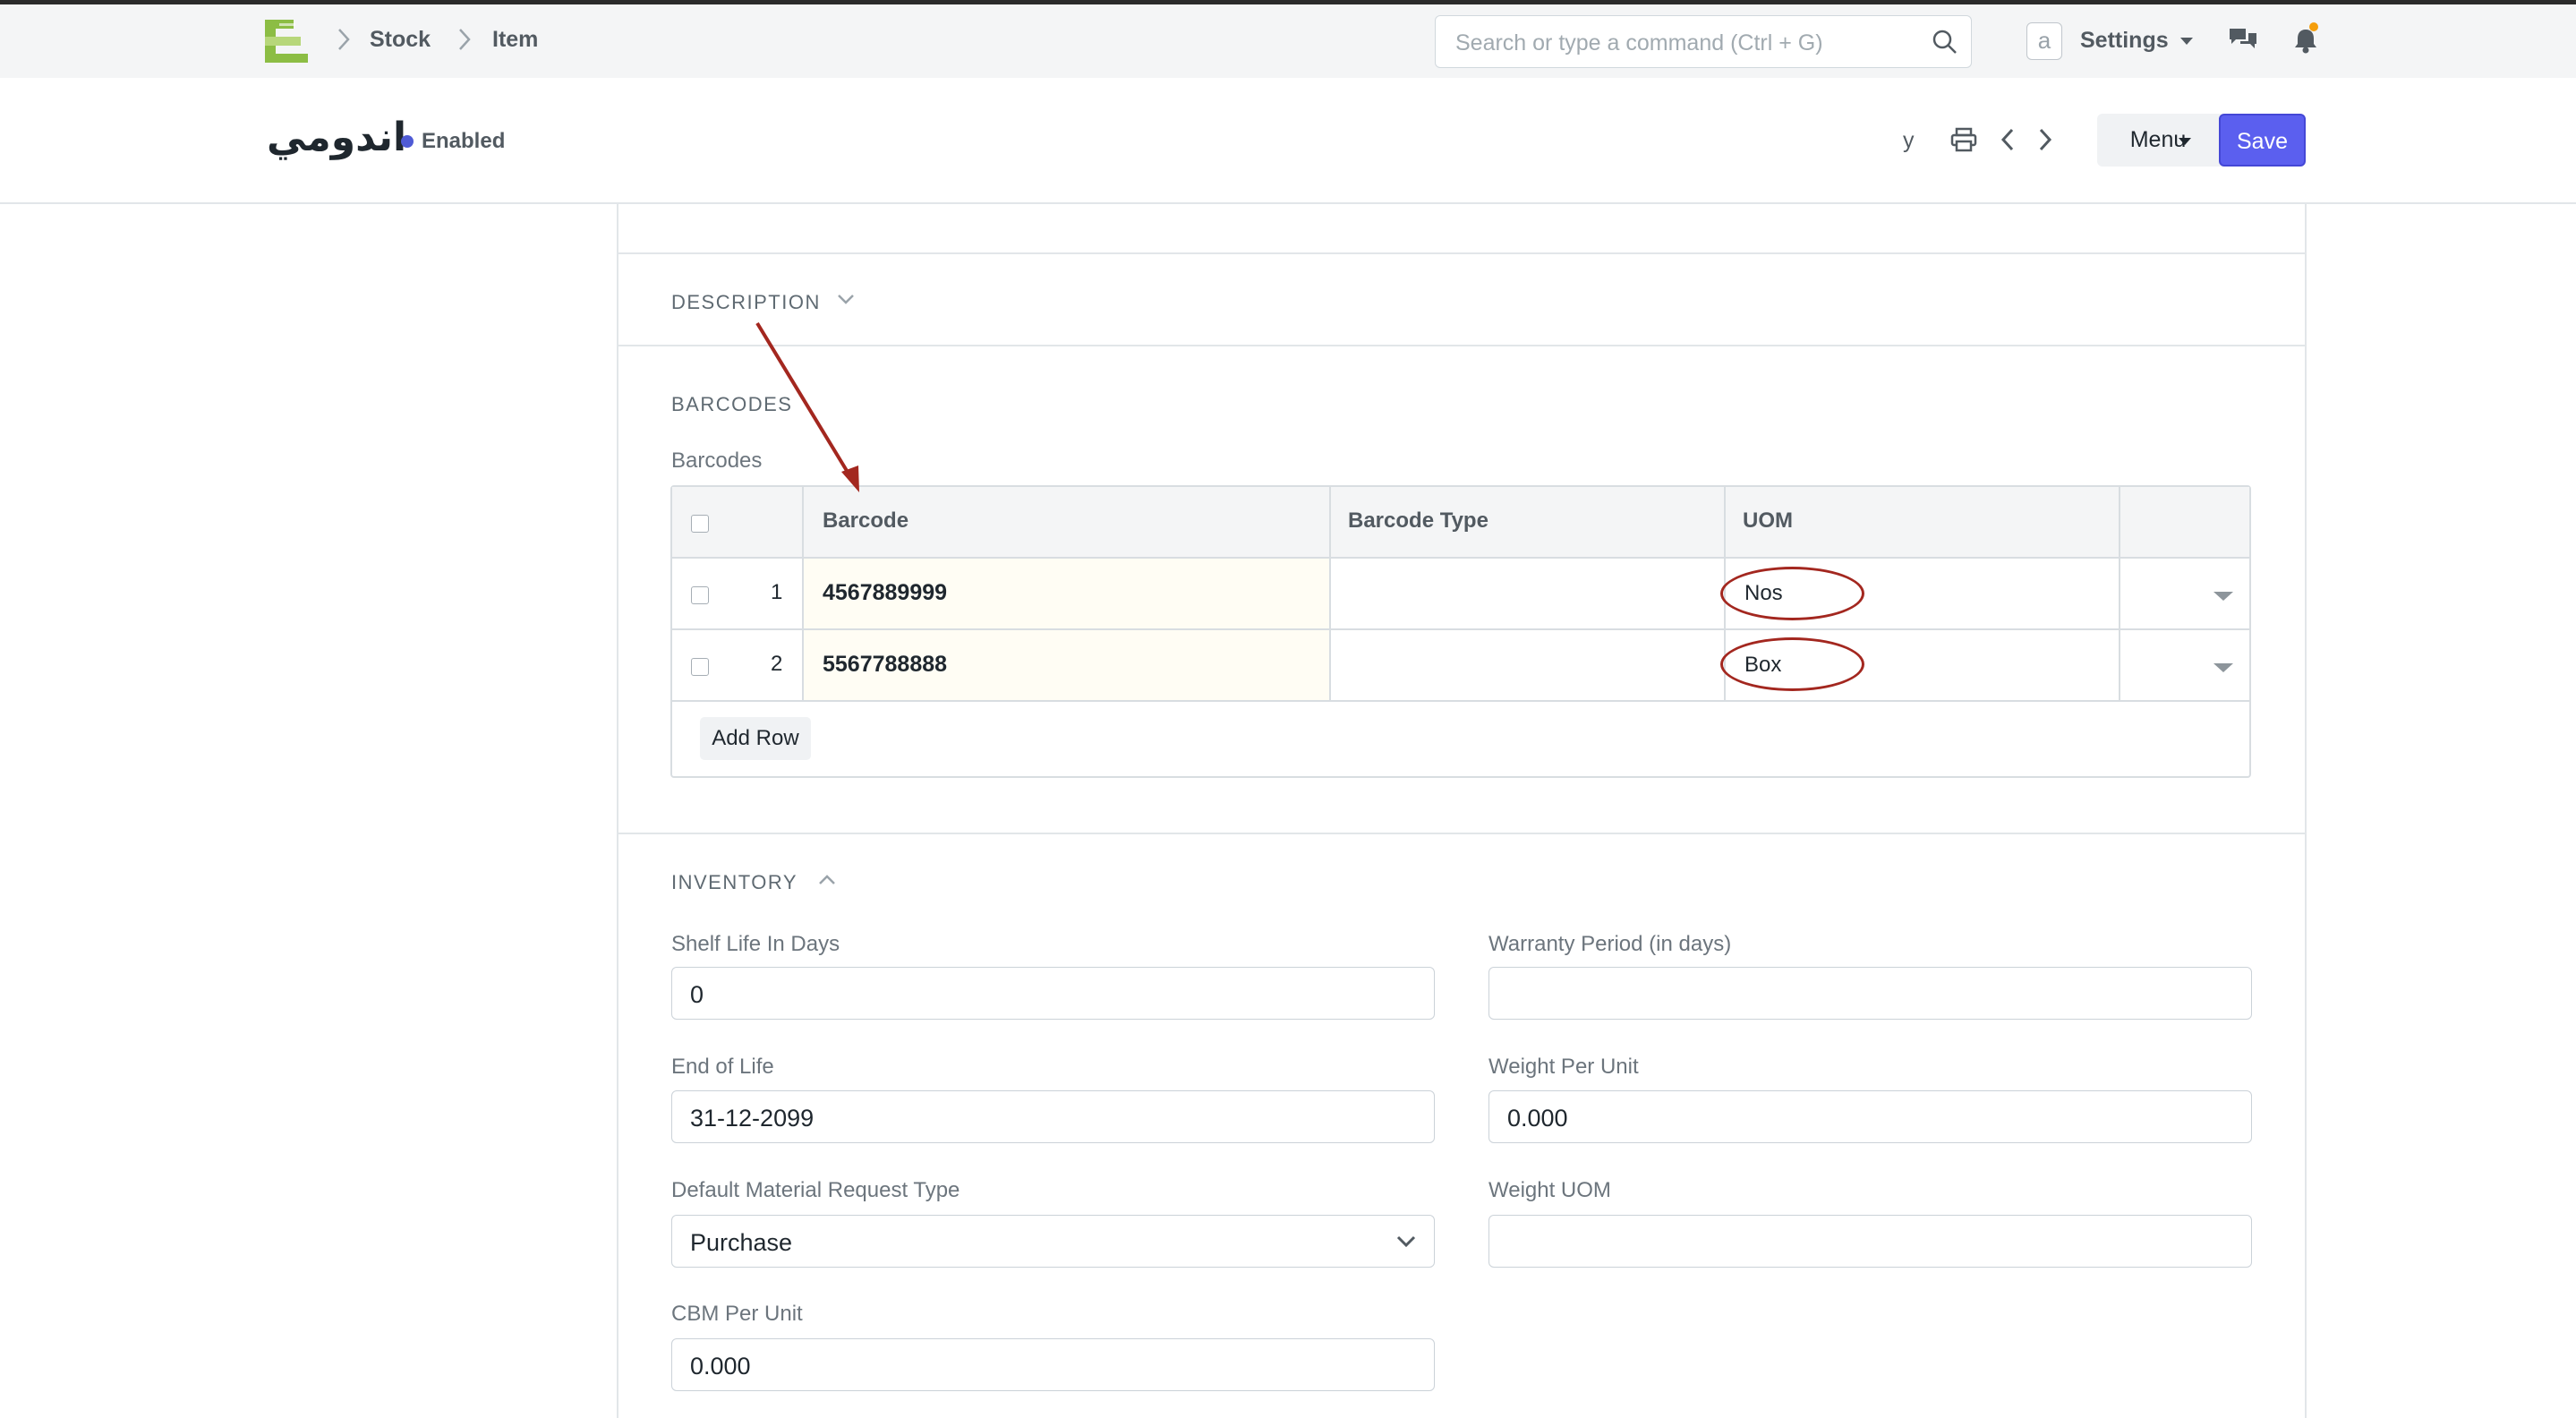  What do you see at coordinates (777, 664) in the screenshot?
I see `row-index: 2` at bounding box center [777, 664].